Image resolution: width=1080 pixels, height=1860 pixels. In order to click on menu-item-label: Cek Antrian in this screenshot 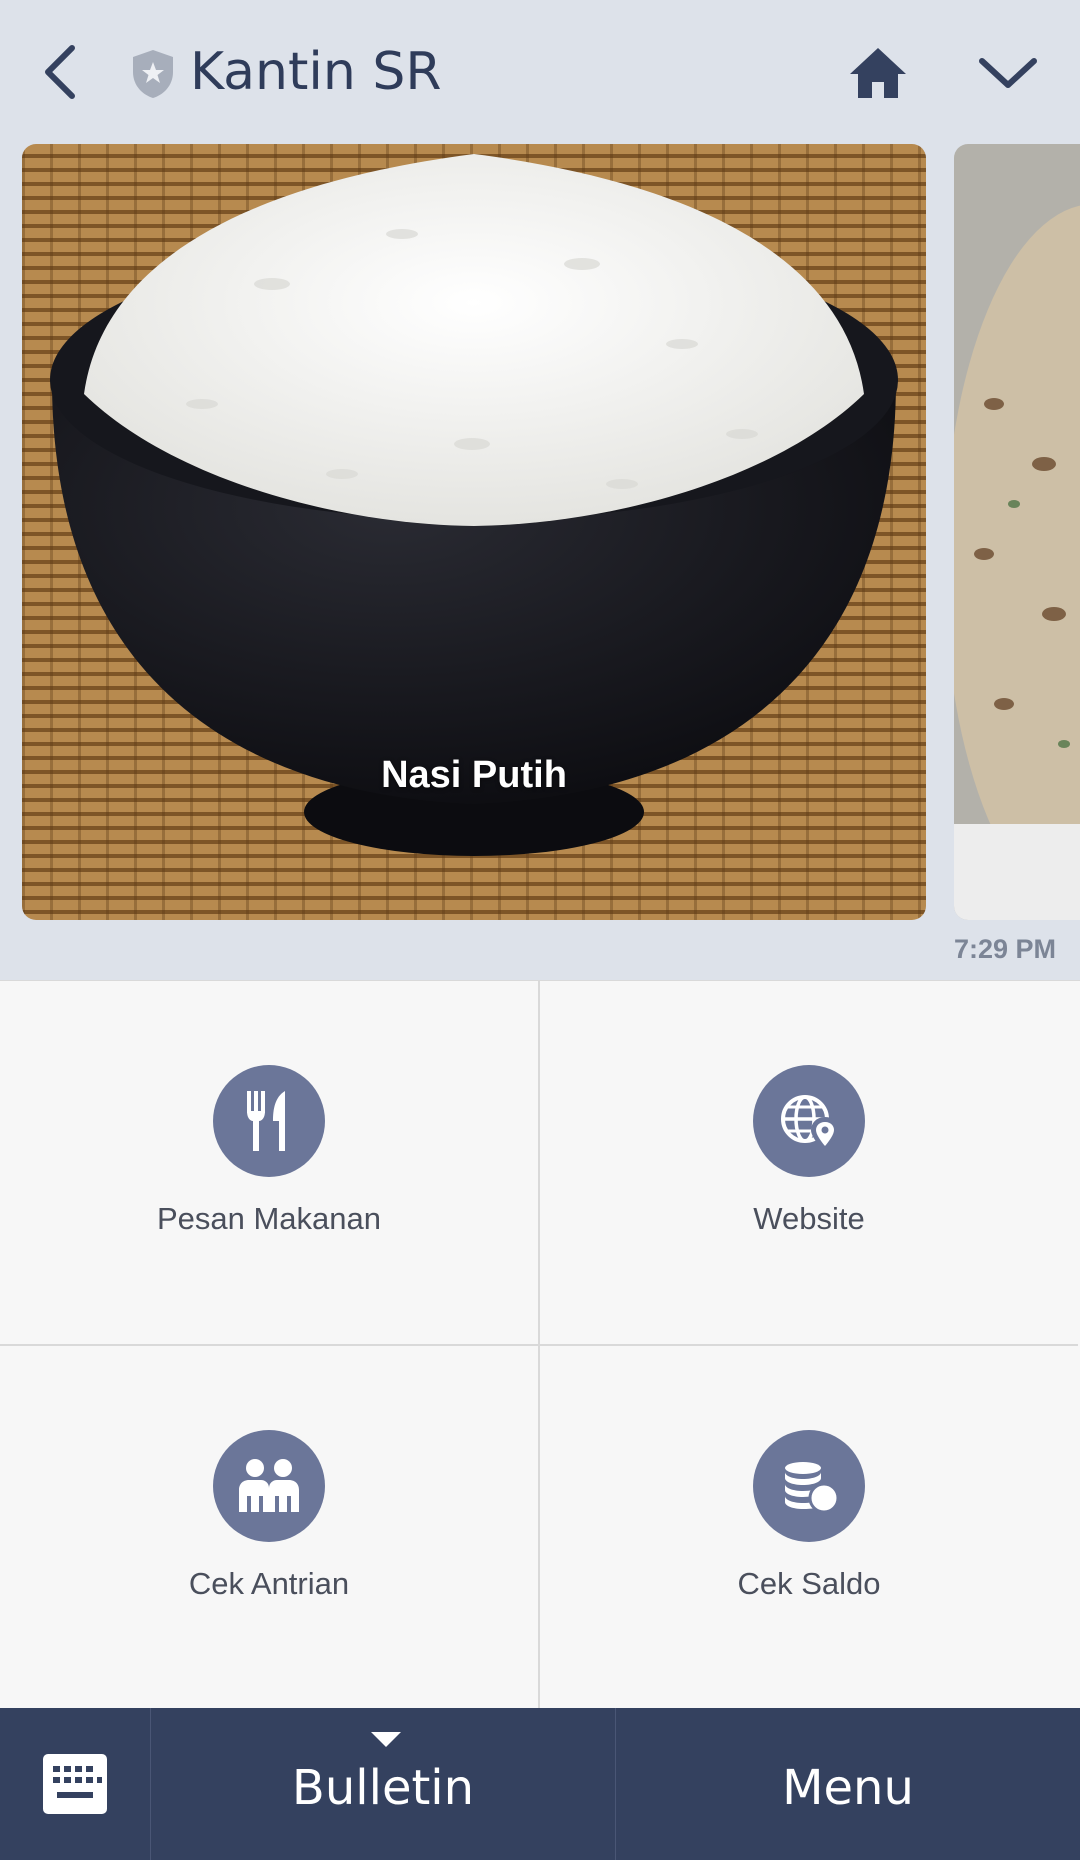, I will do `click(269, 1583)`.